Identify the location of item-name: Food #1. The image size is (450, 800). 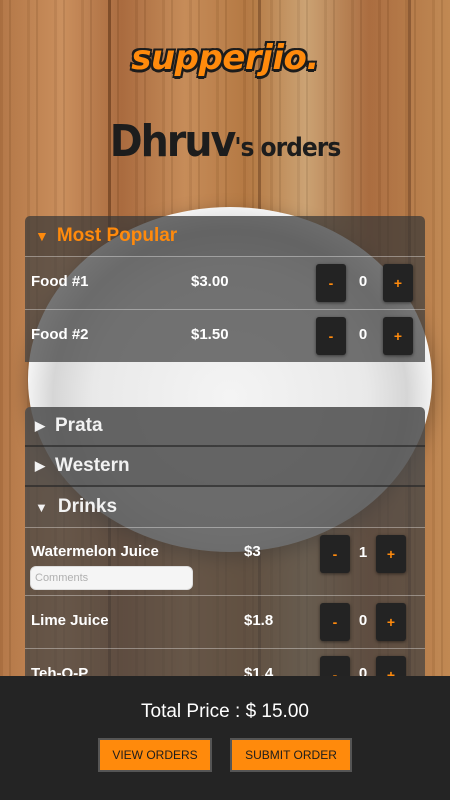
(60, 281).